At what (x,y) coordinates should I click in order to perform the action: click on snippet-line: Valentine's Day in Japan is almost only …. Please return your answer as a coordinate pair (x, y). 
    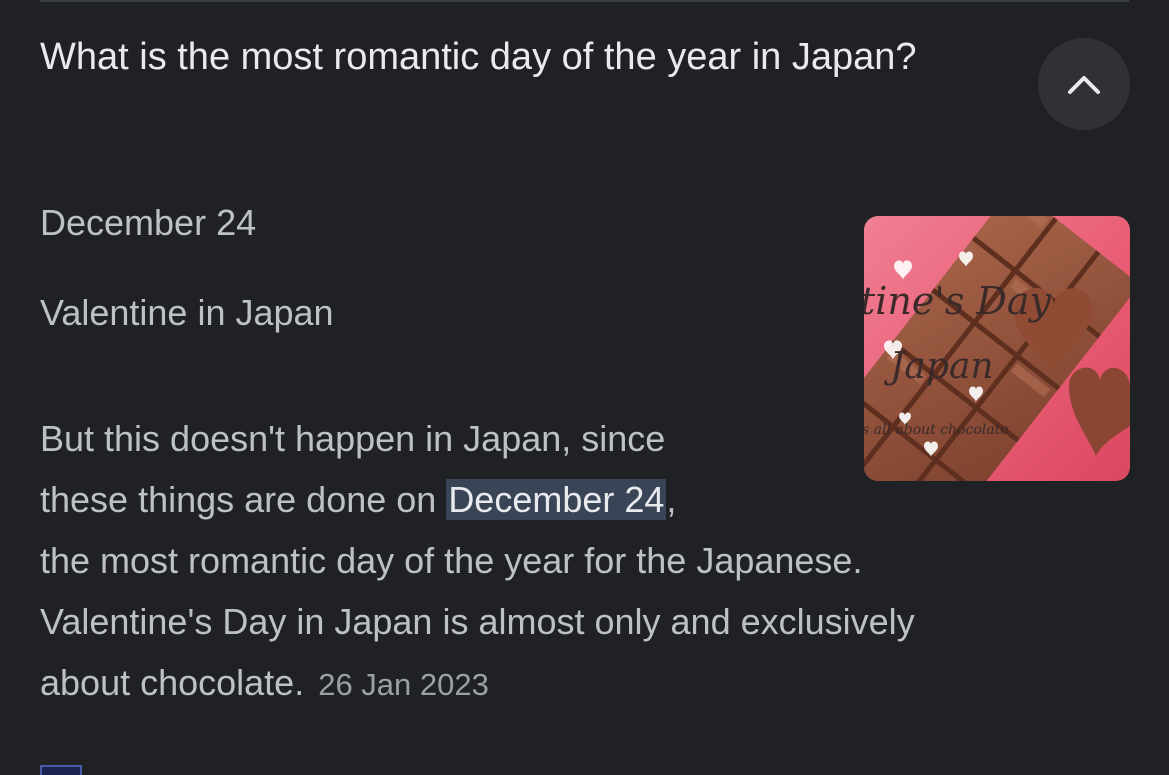
    Looking at the image, I should click on (477, 621).